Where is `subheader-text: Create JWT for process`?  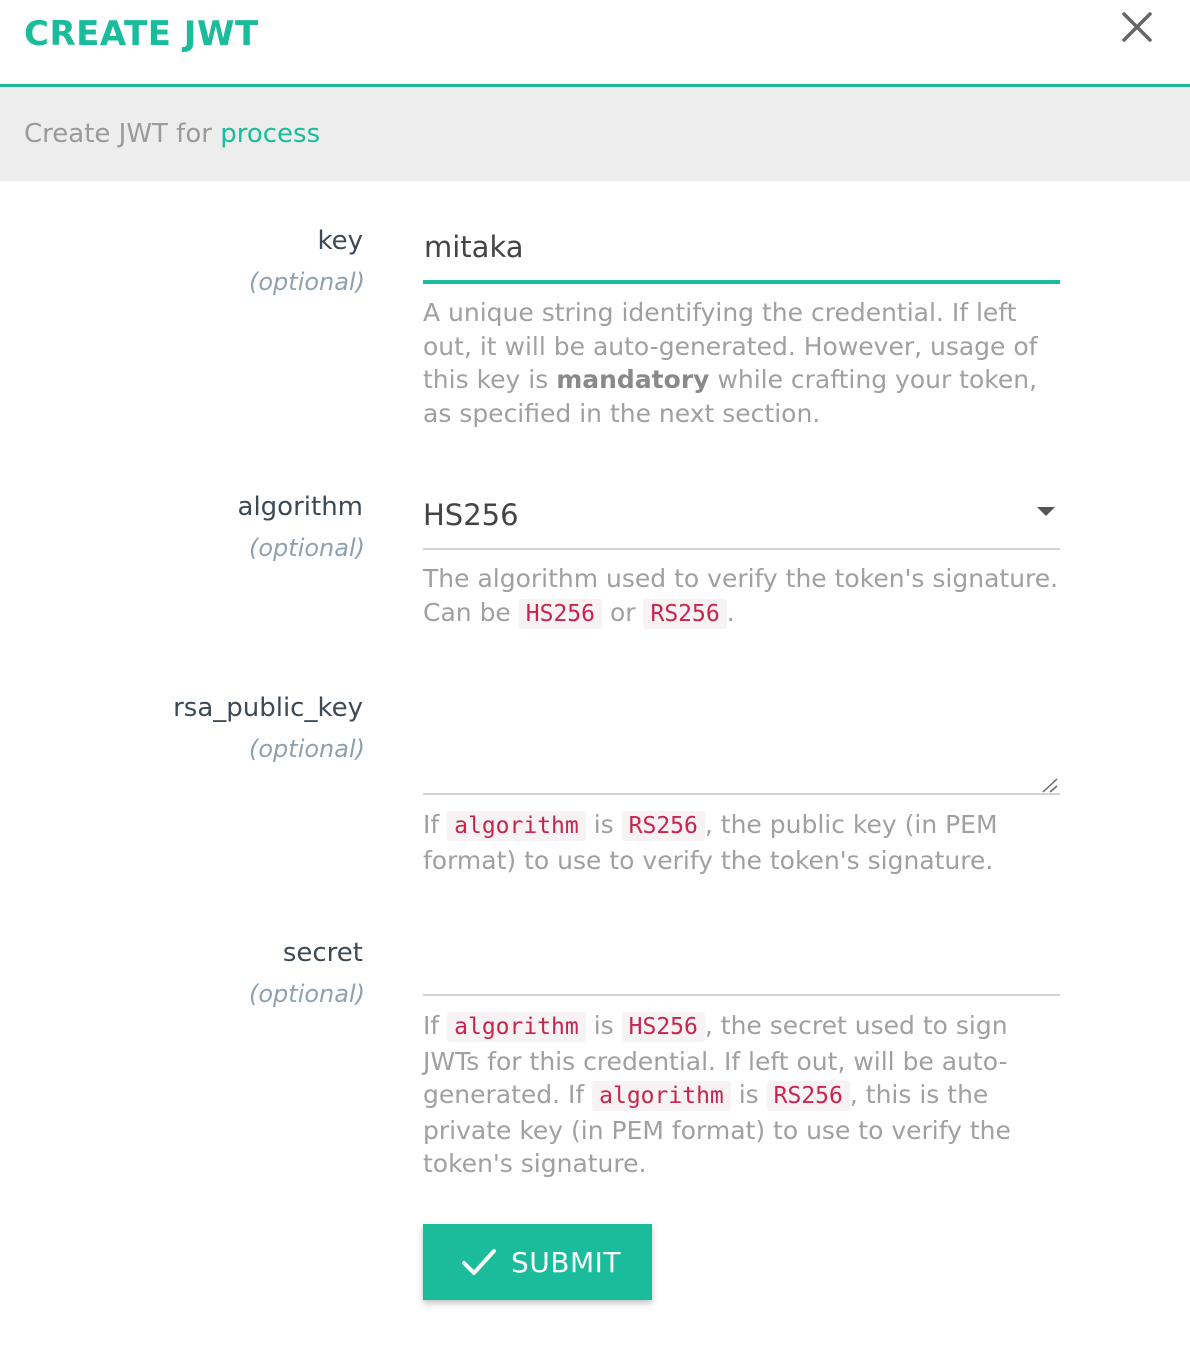
subheader-text: Create JWT for process is located at coordinates (172, 134).